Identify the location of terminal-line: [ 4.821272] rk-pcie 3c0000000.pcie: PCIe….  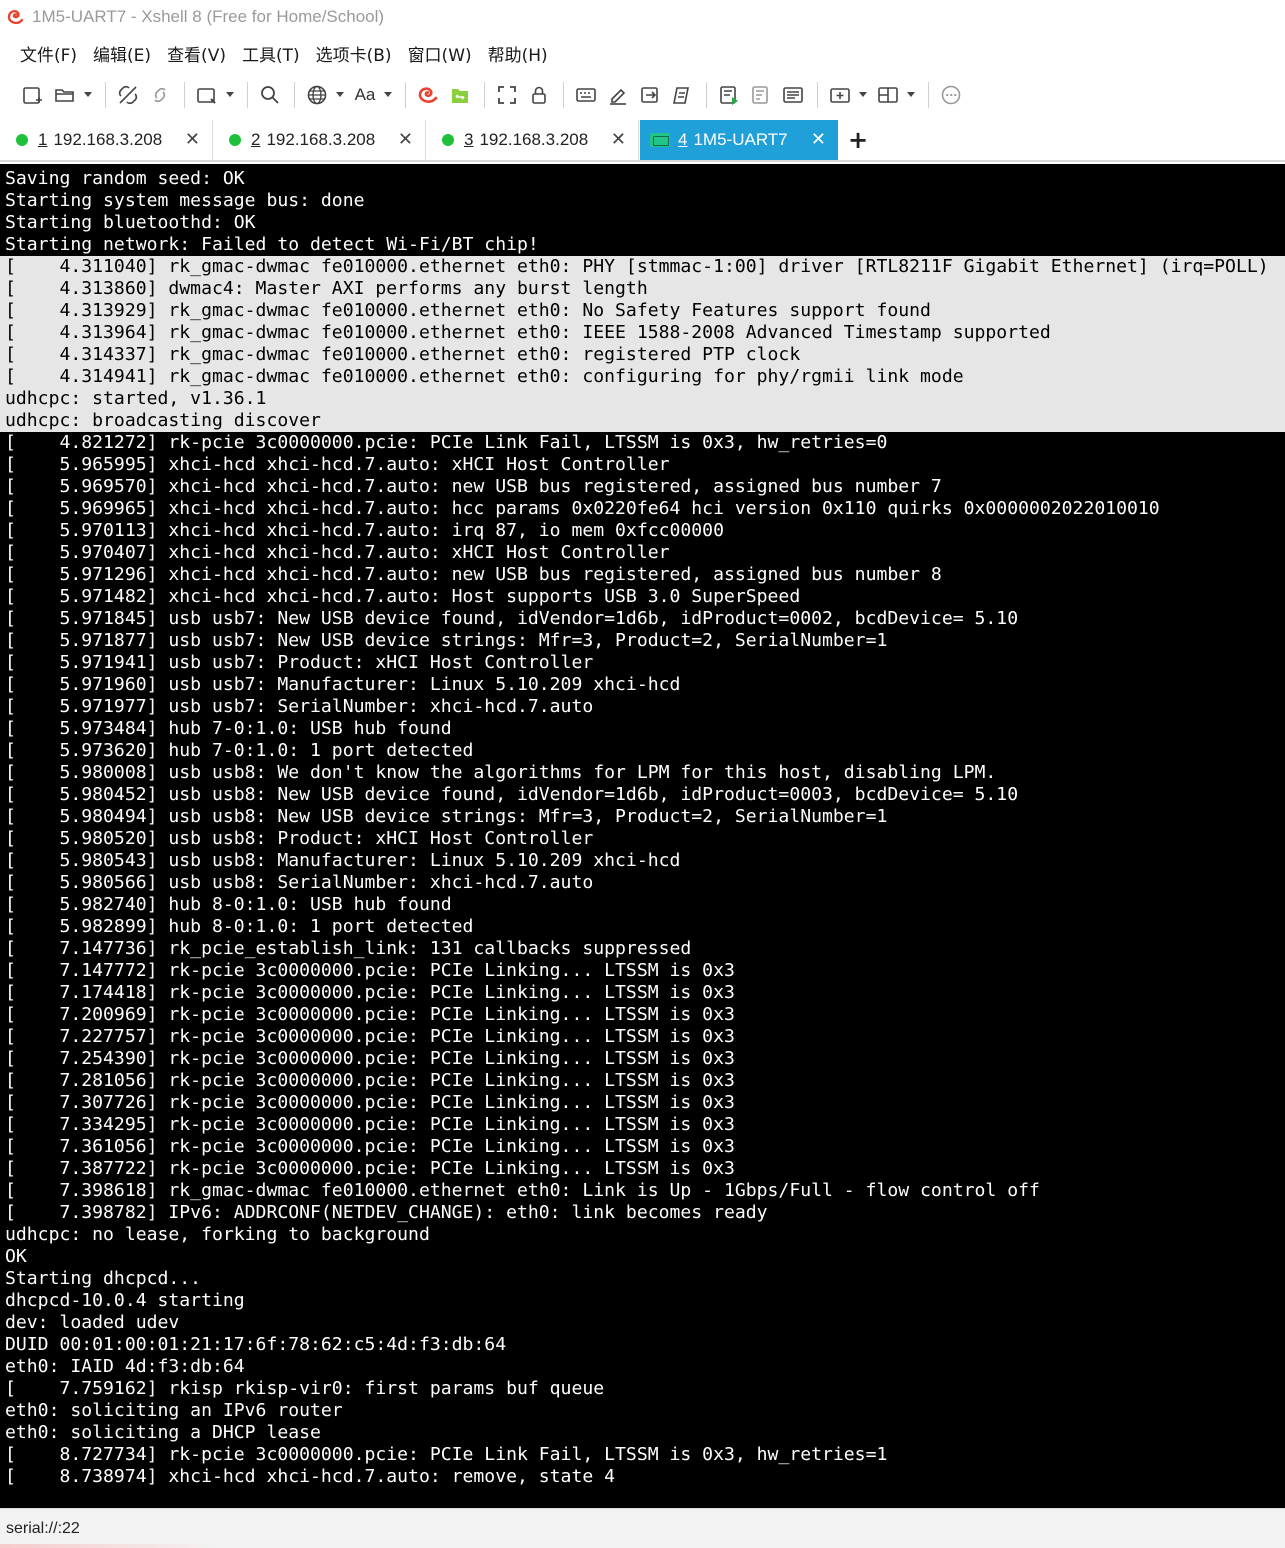
(446, 442).